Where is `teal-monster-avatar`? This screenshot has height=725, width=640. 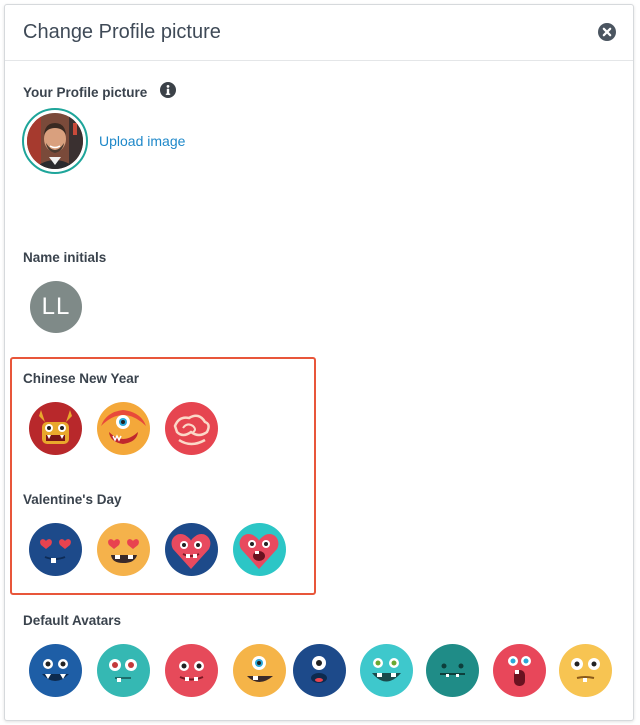 teal-monster-avatar is located at coordinates (123, 670).